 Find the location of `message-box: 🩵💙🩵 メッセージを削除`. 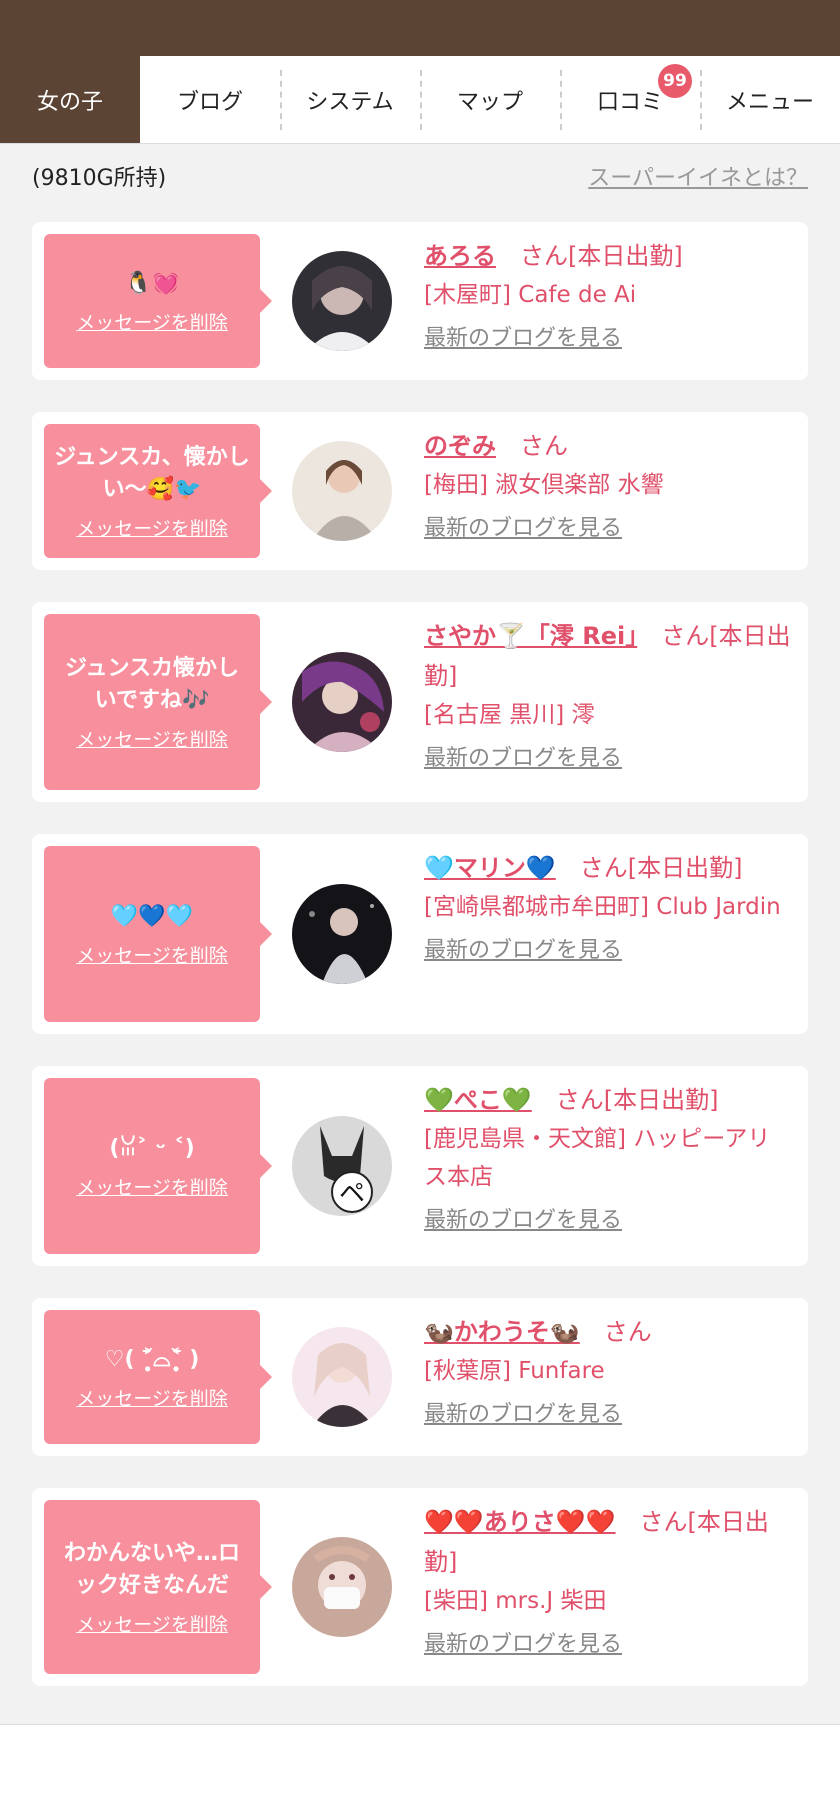

message-box: 🩵💙🩵 メッセージを削除 is located at coordinates (158, 934).